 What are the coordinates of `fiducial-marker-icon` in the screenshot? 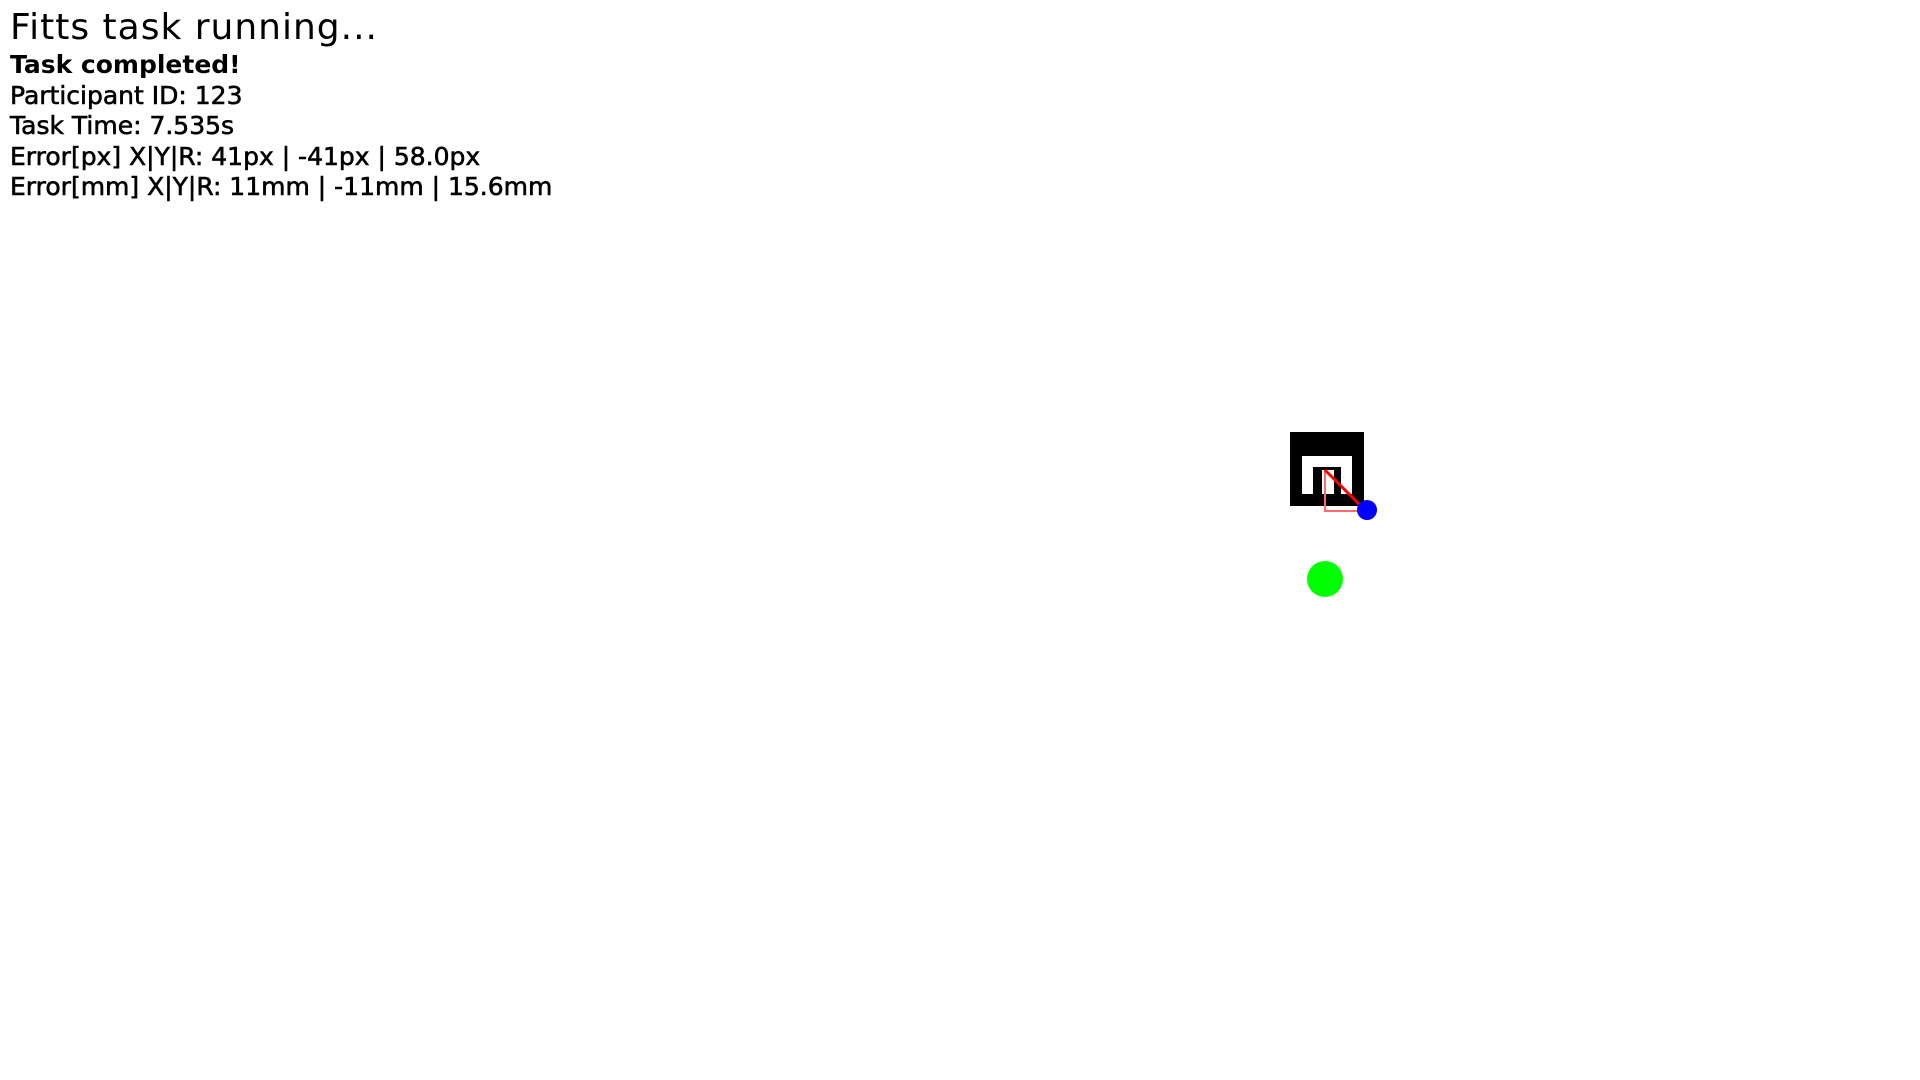 It's located at (1327, 469).